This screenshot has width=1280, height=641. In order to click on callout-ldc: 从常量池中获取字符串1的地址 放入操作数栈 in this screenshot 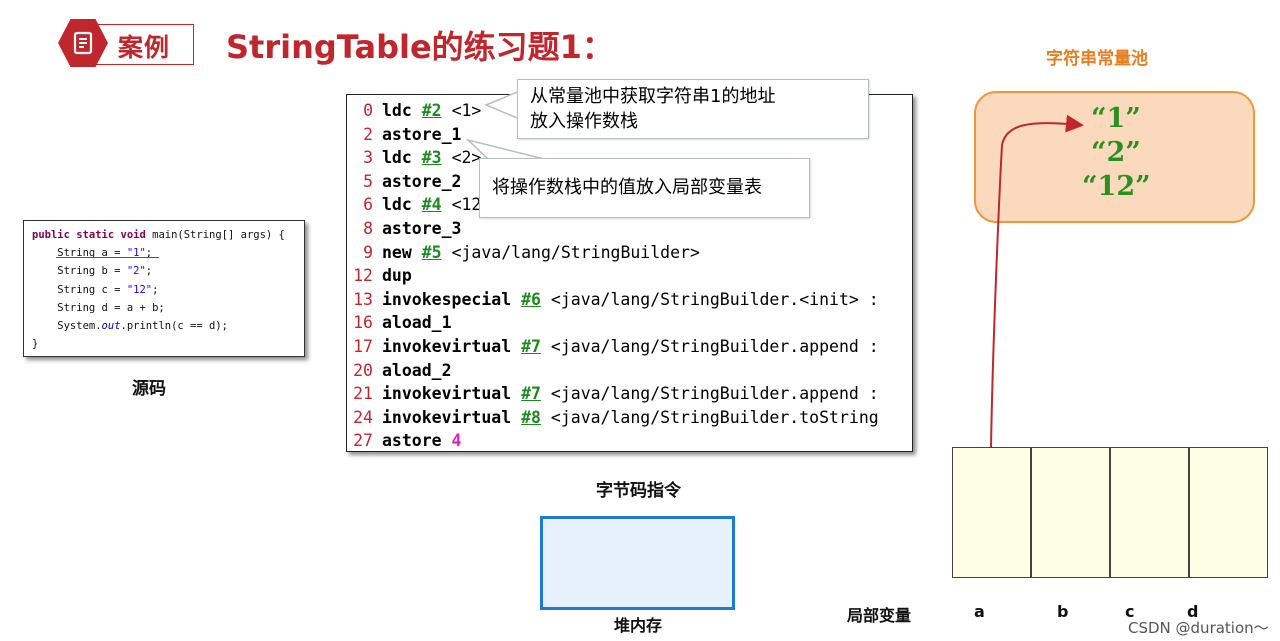, I will do `click(693, 109)`.